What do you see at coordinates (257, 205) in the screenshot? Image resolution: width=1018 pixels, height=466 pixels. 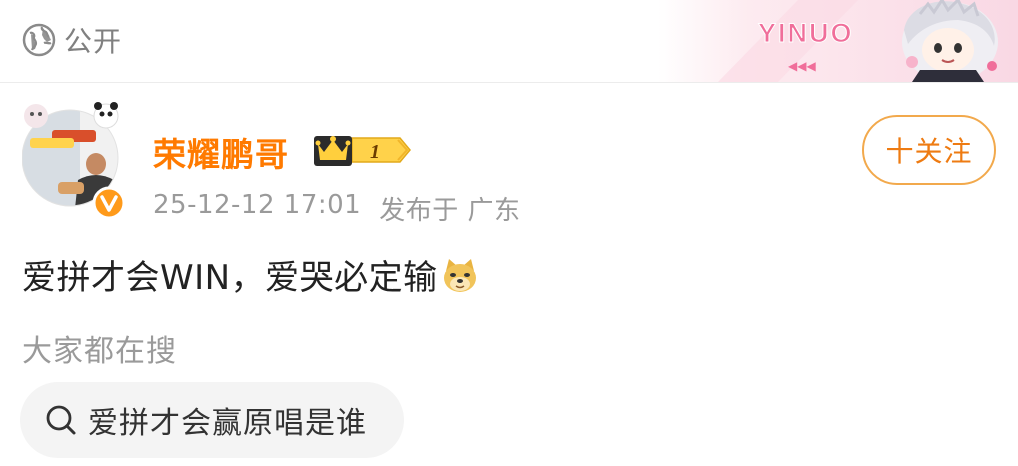 I see `post-timestamp: 25-12-12 17:01` at bounding box center [257, 205].